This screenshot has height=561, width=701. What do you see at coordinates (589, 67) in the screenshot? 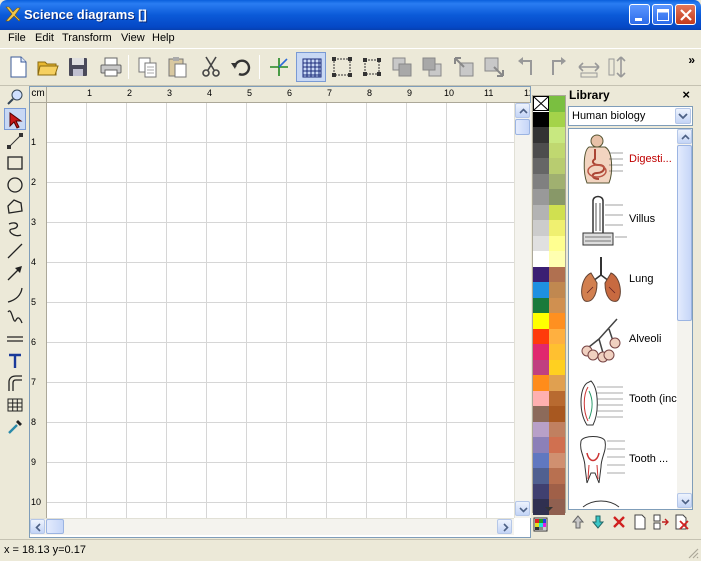
I see `flip-horizontal-button` at bounding box center [589, 67].